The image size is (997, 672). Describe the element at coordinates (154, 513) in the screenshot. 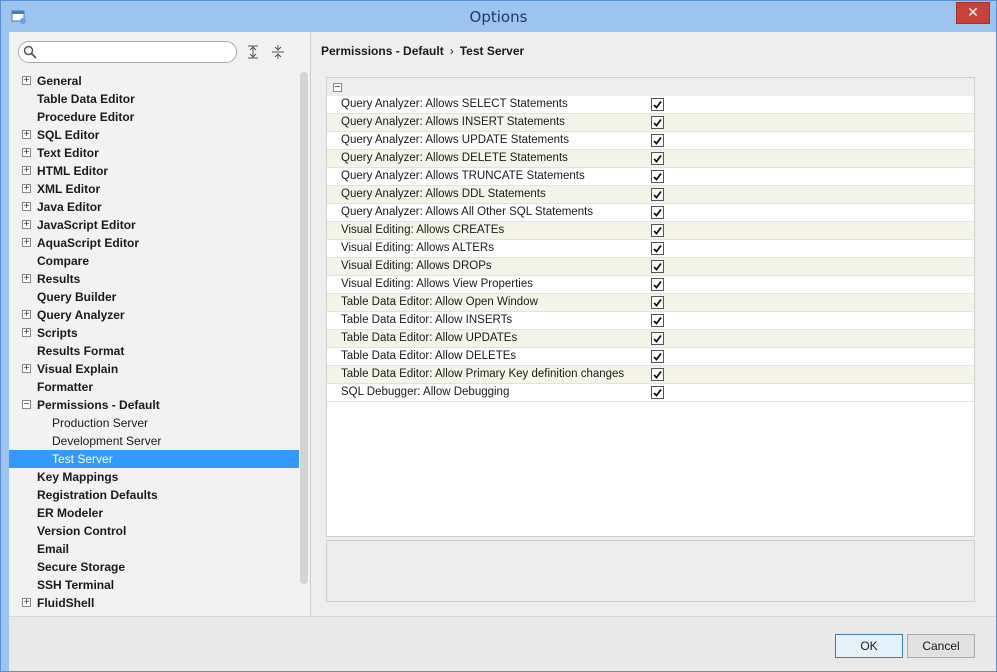

I see `tree-item: ER Modeler` at that location.